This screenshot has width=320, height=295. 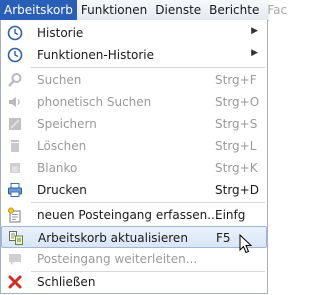 What do you see at coordinates (134, 168) in the screenshot?
I see `menu-item-blanko: Blanko Strg+K` at bounding box center [134, 168].